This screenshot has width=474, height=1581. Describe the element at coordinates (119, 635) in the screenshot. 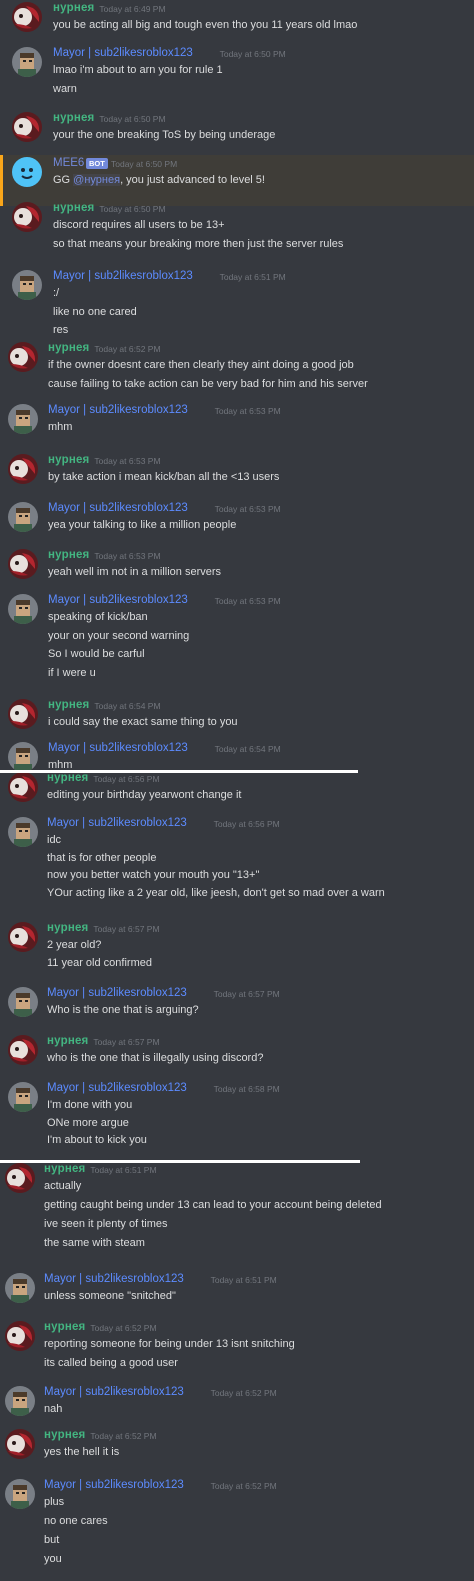

I see `message-text: your on your second warning` at that location.